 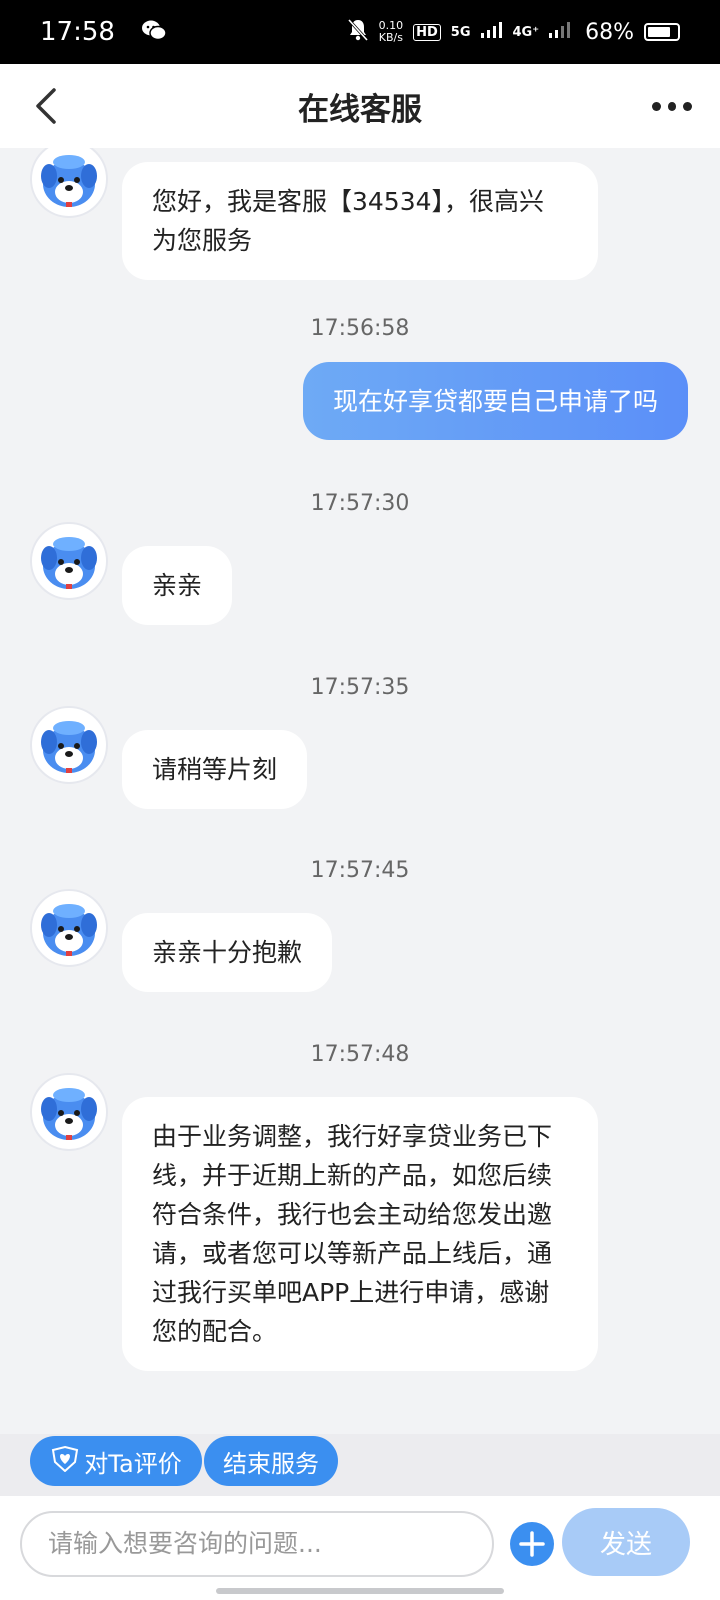 I want to click on message-time: 17:56:58, so click(x=360, y=328).